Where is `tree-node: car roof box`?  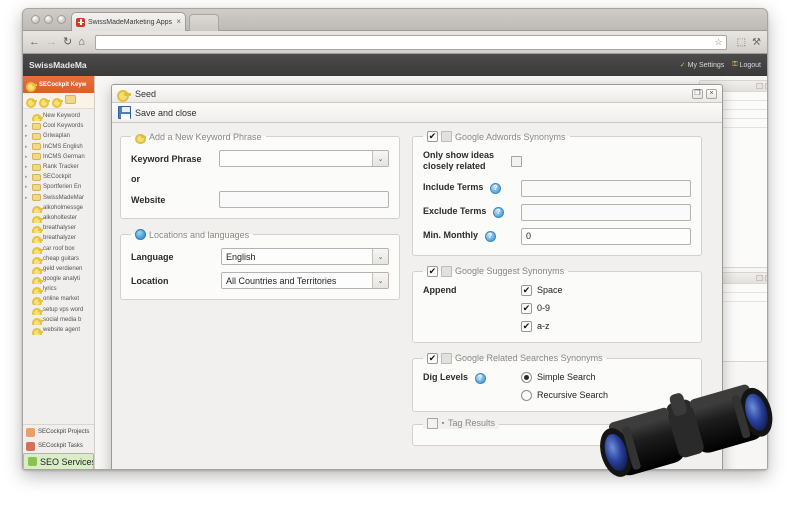
tree-node: car roof box is located at coordinates (58, 248).